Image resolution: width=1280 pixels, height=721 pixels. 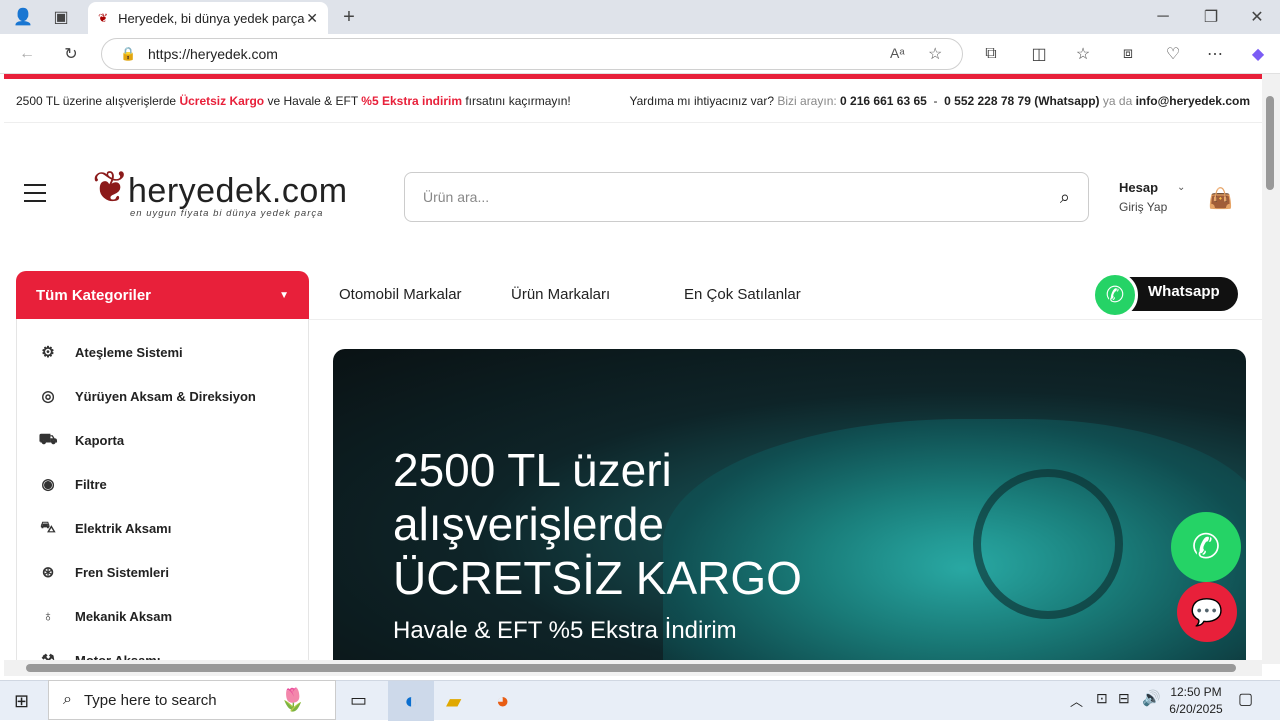 What do you see at coordinates (122, 572) in the screenshot?
I see `category-label: Fren Sistemleri` at bounding box center [122, 572].